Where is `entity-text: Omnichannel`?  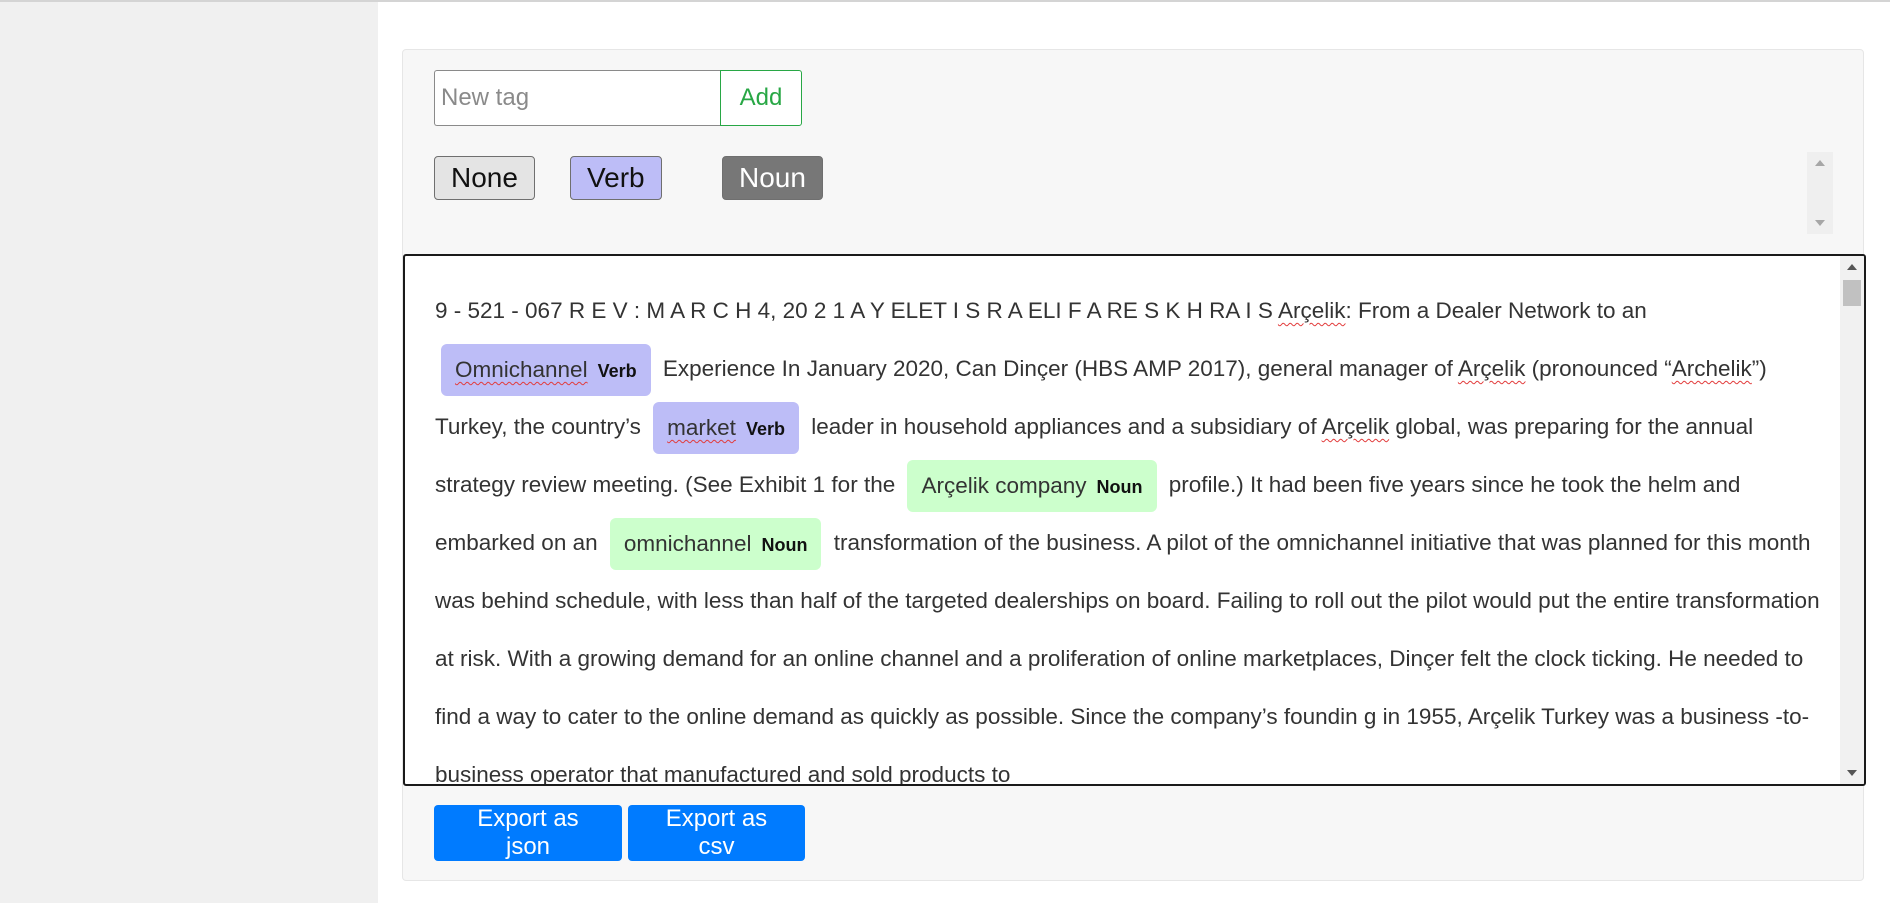
entity-text: Omnichannel is located at coordinates (521, 370).